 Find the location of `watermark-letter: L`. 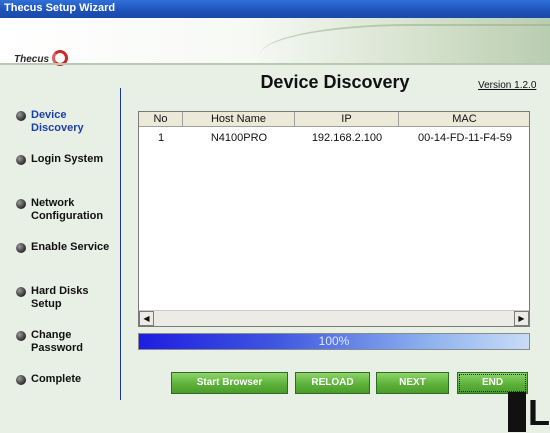

watermark-letter: L is located at coordinates (539, 412).